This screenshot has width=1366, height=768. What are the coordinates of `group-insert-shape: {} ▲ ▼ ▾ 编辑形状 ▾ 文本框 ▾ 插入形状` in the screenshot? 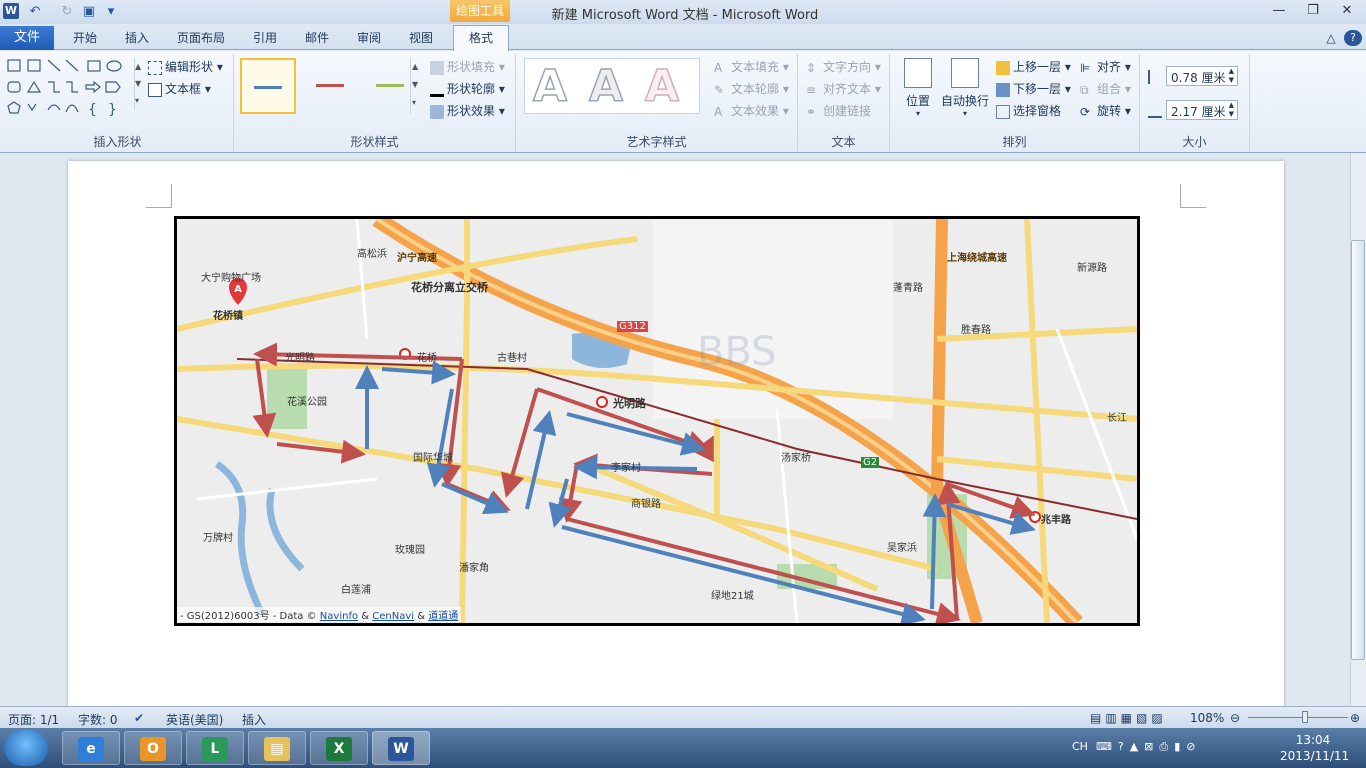 It's located at (118, 103).